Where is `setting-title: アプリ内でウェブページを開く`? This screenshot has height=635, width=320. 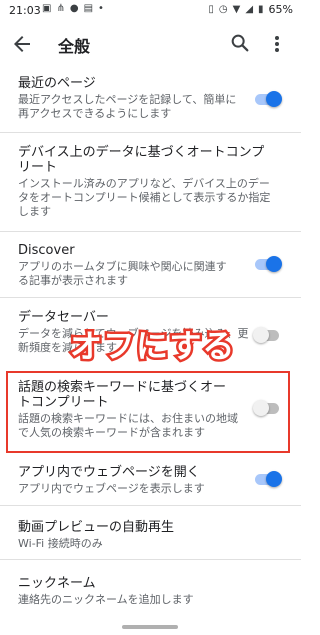
setting-title: アプリ内でウェブページを開く is located at coordinates (109, 472).